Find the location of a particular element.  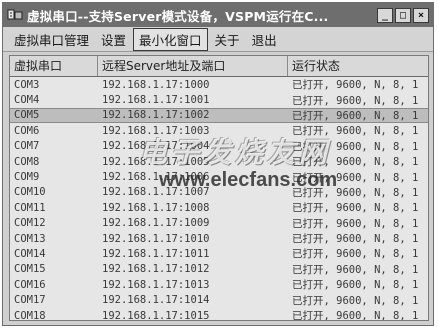

table-row: COM16 192.168.1.17:1013 已打开, 9600, N, 8, 1 is located at coordinates (219, 284).